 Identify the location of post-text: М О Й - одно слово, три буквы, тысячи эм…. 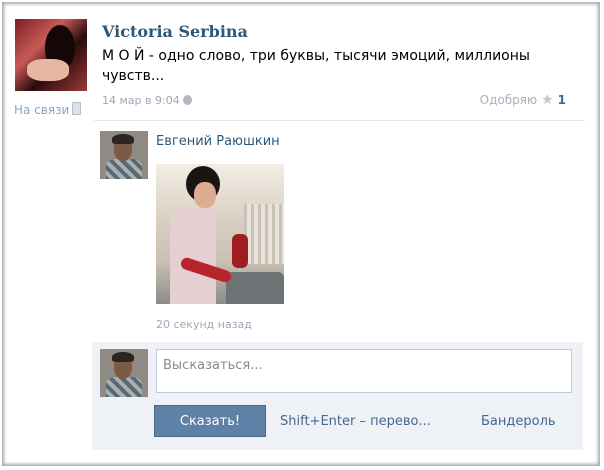
(316, 66).